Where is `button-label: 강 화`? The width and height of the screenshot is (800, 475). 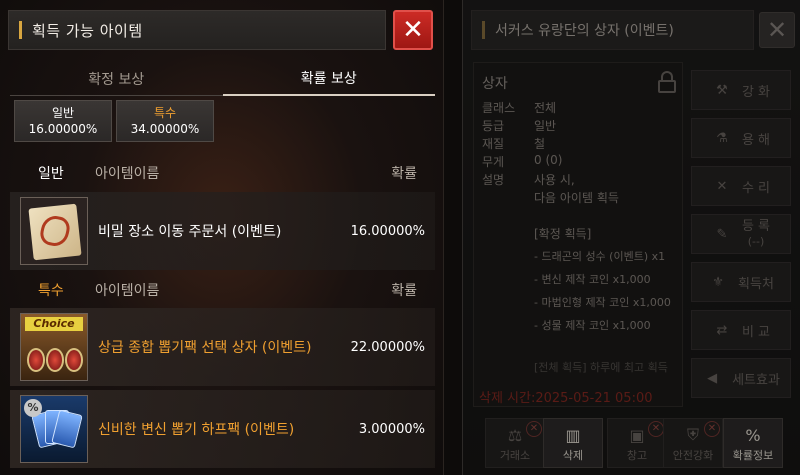
button-label: 강 화 is located at coordinates (756, 92).